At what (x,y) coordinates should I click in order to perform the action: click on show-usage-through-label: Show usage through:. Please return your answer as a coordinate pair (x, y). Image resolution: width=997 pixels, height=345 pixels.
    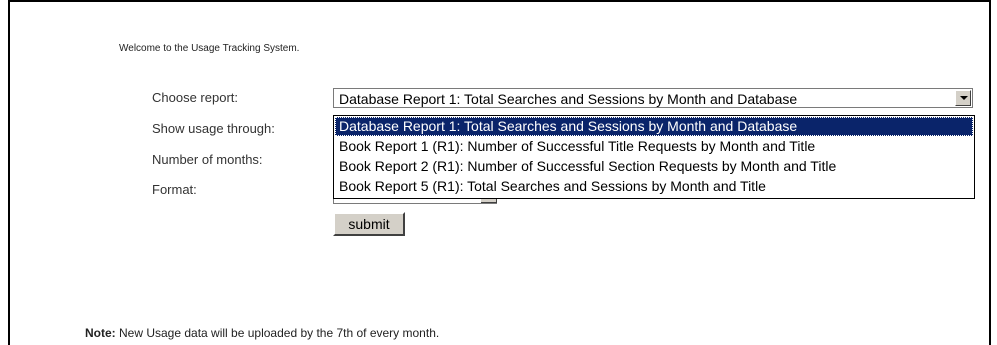
    Looking at the image, I should click on (213, 128).